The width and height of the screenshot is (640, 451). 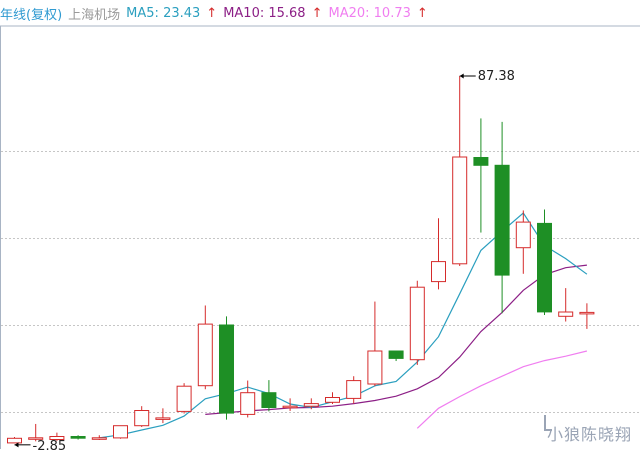 What do you see at coordinates (290, 407) in the screenshot?
I see `candle-14-body` at bounding box center [290, 407].